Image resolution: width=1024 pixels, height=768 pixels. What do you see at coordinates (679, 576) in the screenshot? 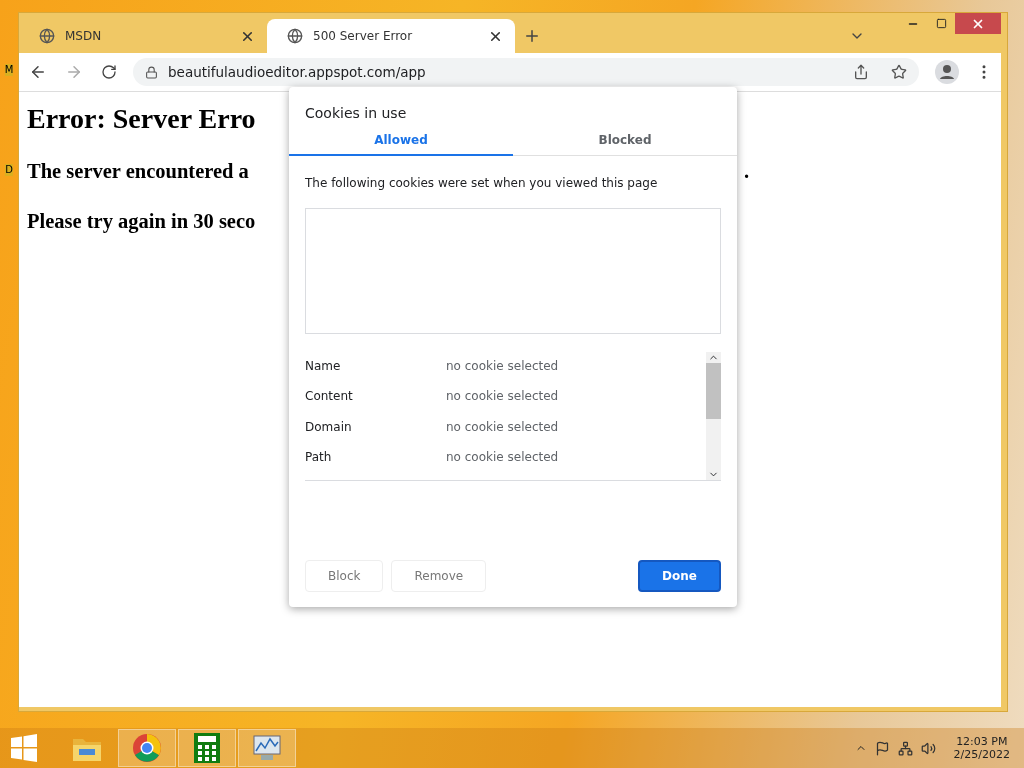
I see `done-button: Done` at bounding box center [679, 576].